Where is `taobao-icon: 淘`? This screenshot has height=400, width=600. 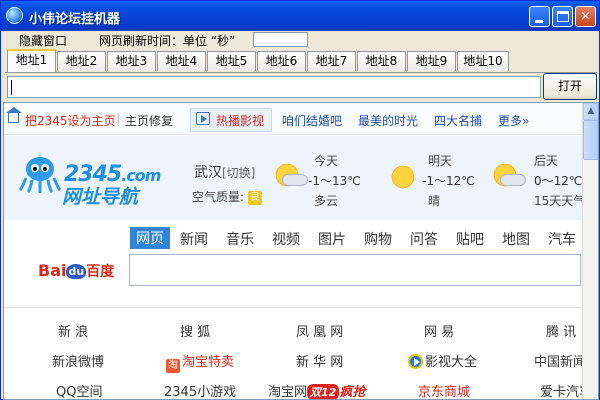
taobao-icon: 淘 is located at coordinates (173, 366).